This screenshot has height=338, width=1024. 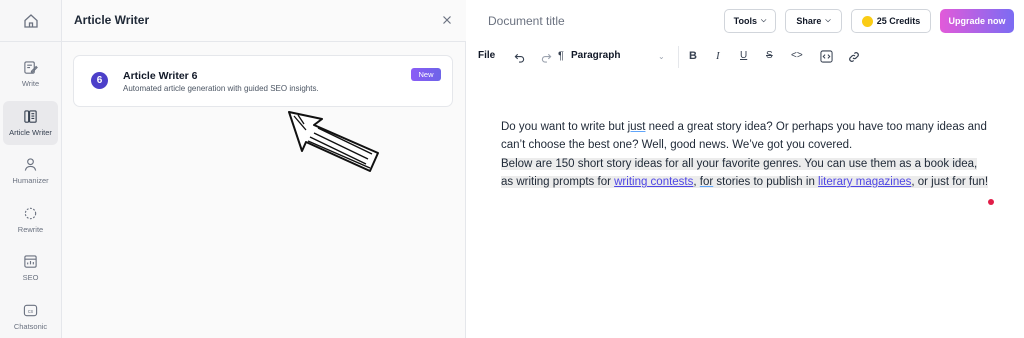 What do you see at coordinates (546, 57) in the screenshot?
I see `redo-icon` at bounding box center [546, 57].